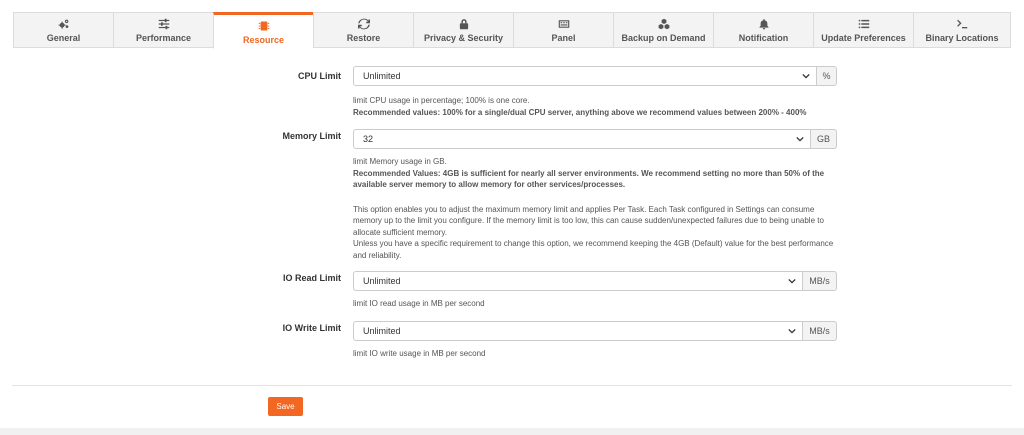  Describe the element at coordinates (464, 24) in the screenshot. I see `lock-icon` at that location.